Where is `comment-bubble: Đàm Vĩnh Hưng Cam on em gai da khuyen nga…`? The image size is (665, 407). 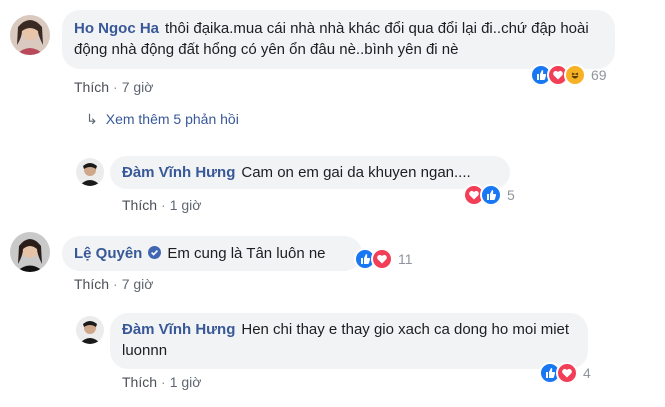
comment-bubble: Đàm Vĩnh Hưng Cam on em gai da khuyen nga… is located at coordinates (310, 172).